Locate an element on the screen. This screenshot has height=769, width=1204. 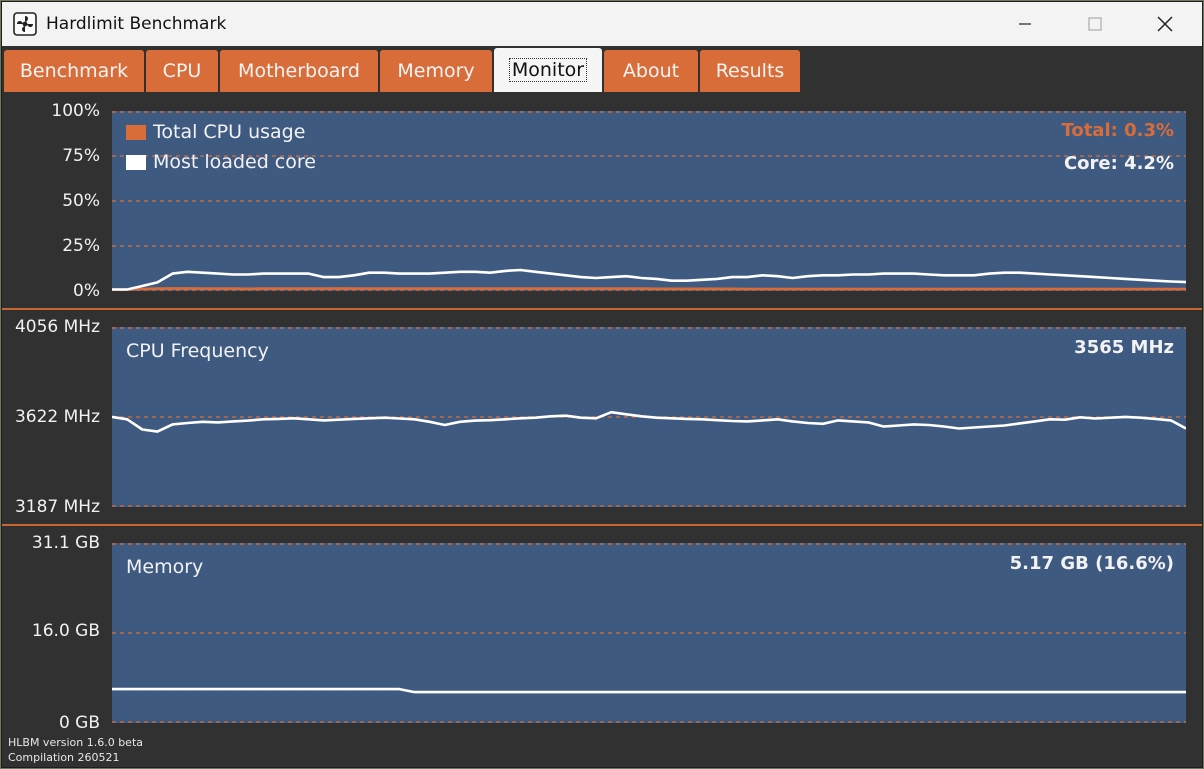
fan-icon is located at coordinates (25, 24).